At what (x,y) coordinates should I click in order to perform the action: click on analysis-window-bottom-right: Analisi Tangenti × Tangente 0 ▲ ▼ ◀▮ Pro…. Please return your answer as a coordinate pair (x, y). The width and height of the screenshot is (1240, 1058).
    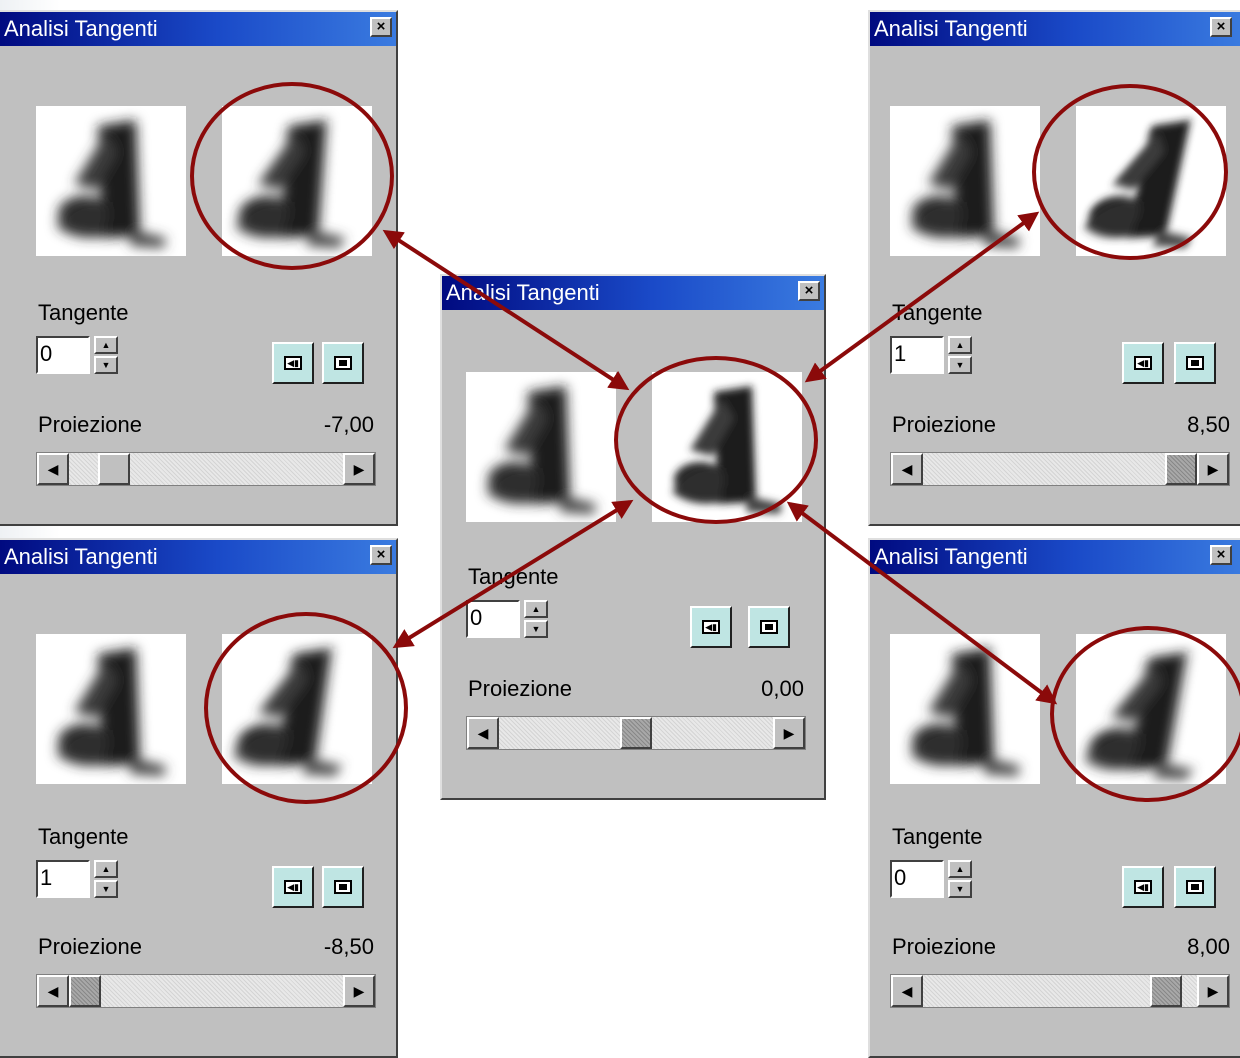
    Looking at the image, I should click on (1054, 798).